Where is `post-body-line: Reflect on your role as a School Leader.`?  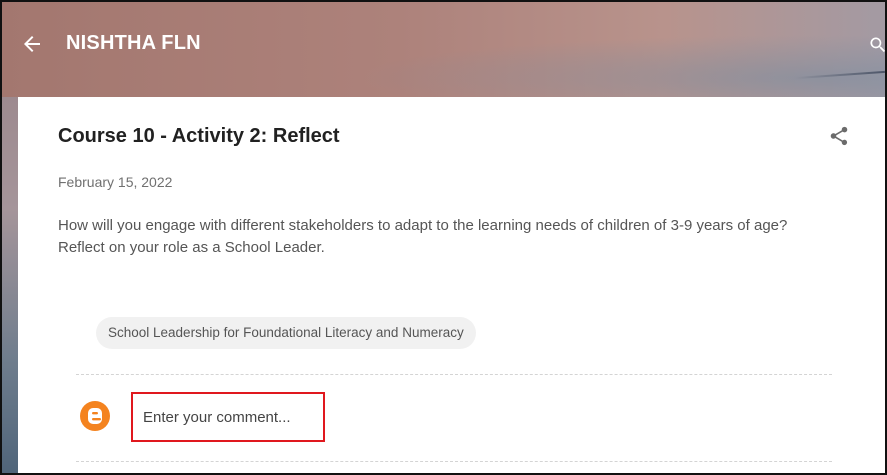 post-body-line: Reflect on your role as a School Leader. is located at coordinates (191, 247).